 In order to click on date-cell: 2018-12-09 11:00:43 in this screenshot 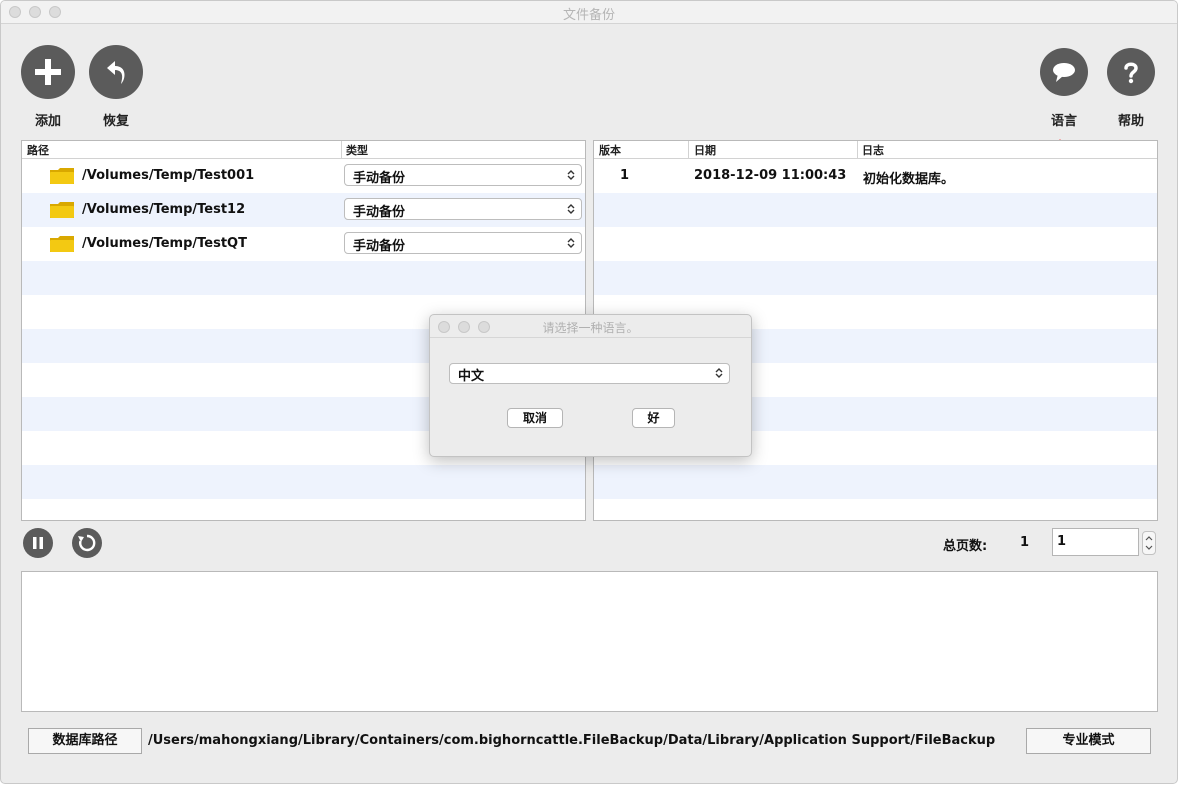, I will do `click(770, 175)`.